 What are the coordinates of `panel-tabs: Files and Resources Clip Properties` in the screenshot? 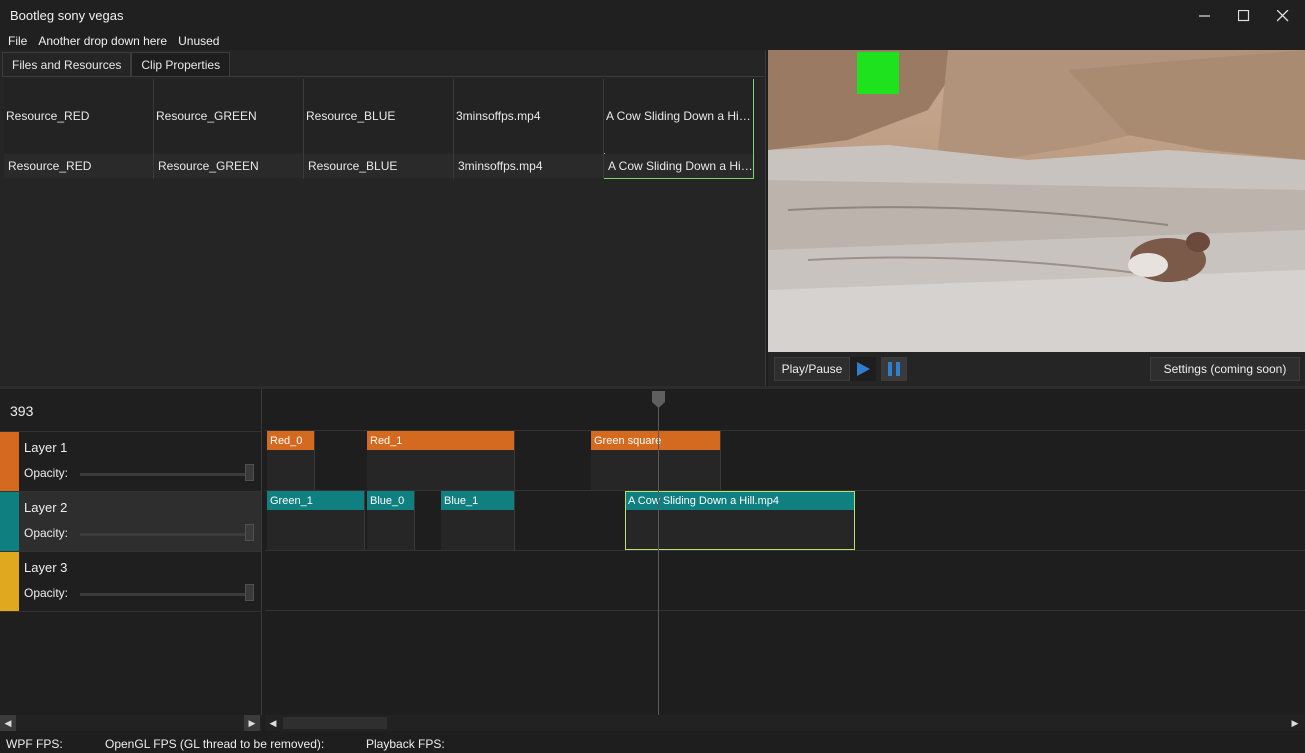 It's located at (116, 64).